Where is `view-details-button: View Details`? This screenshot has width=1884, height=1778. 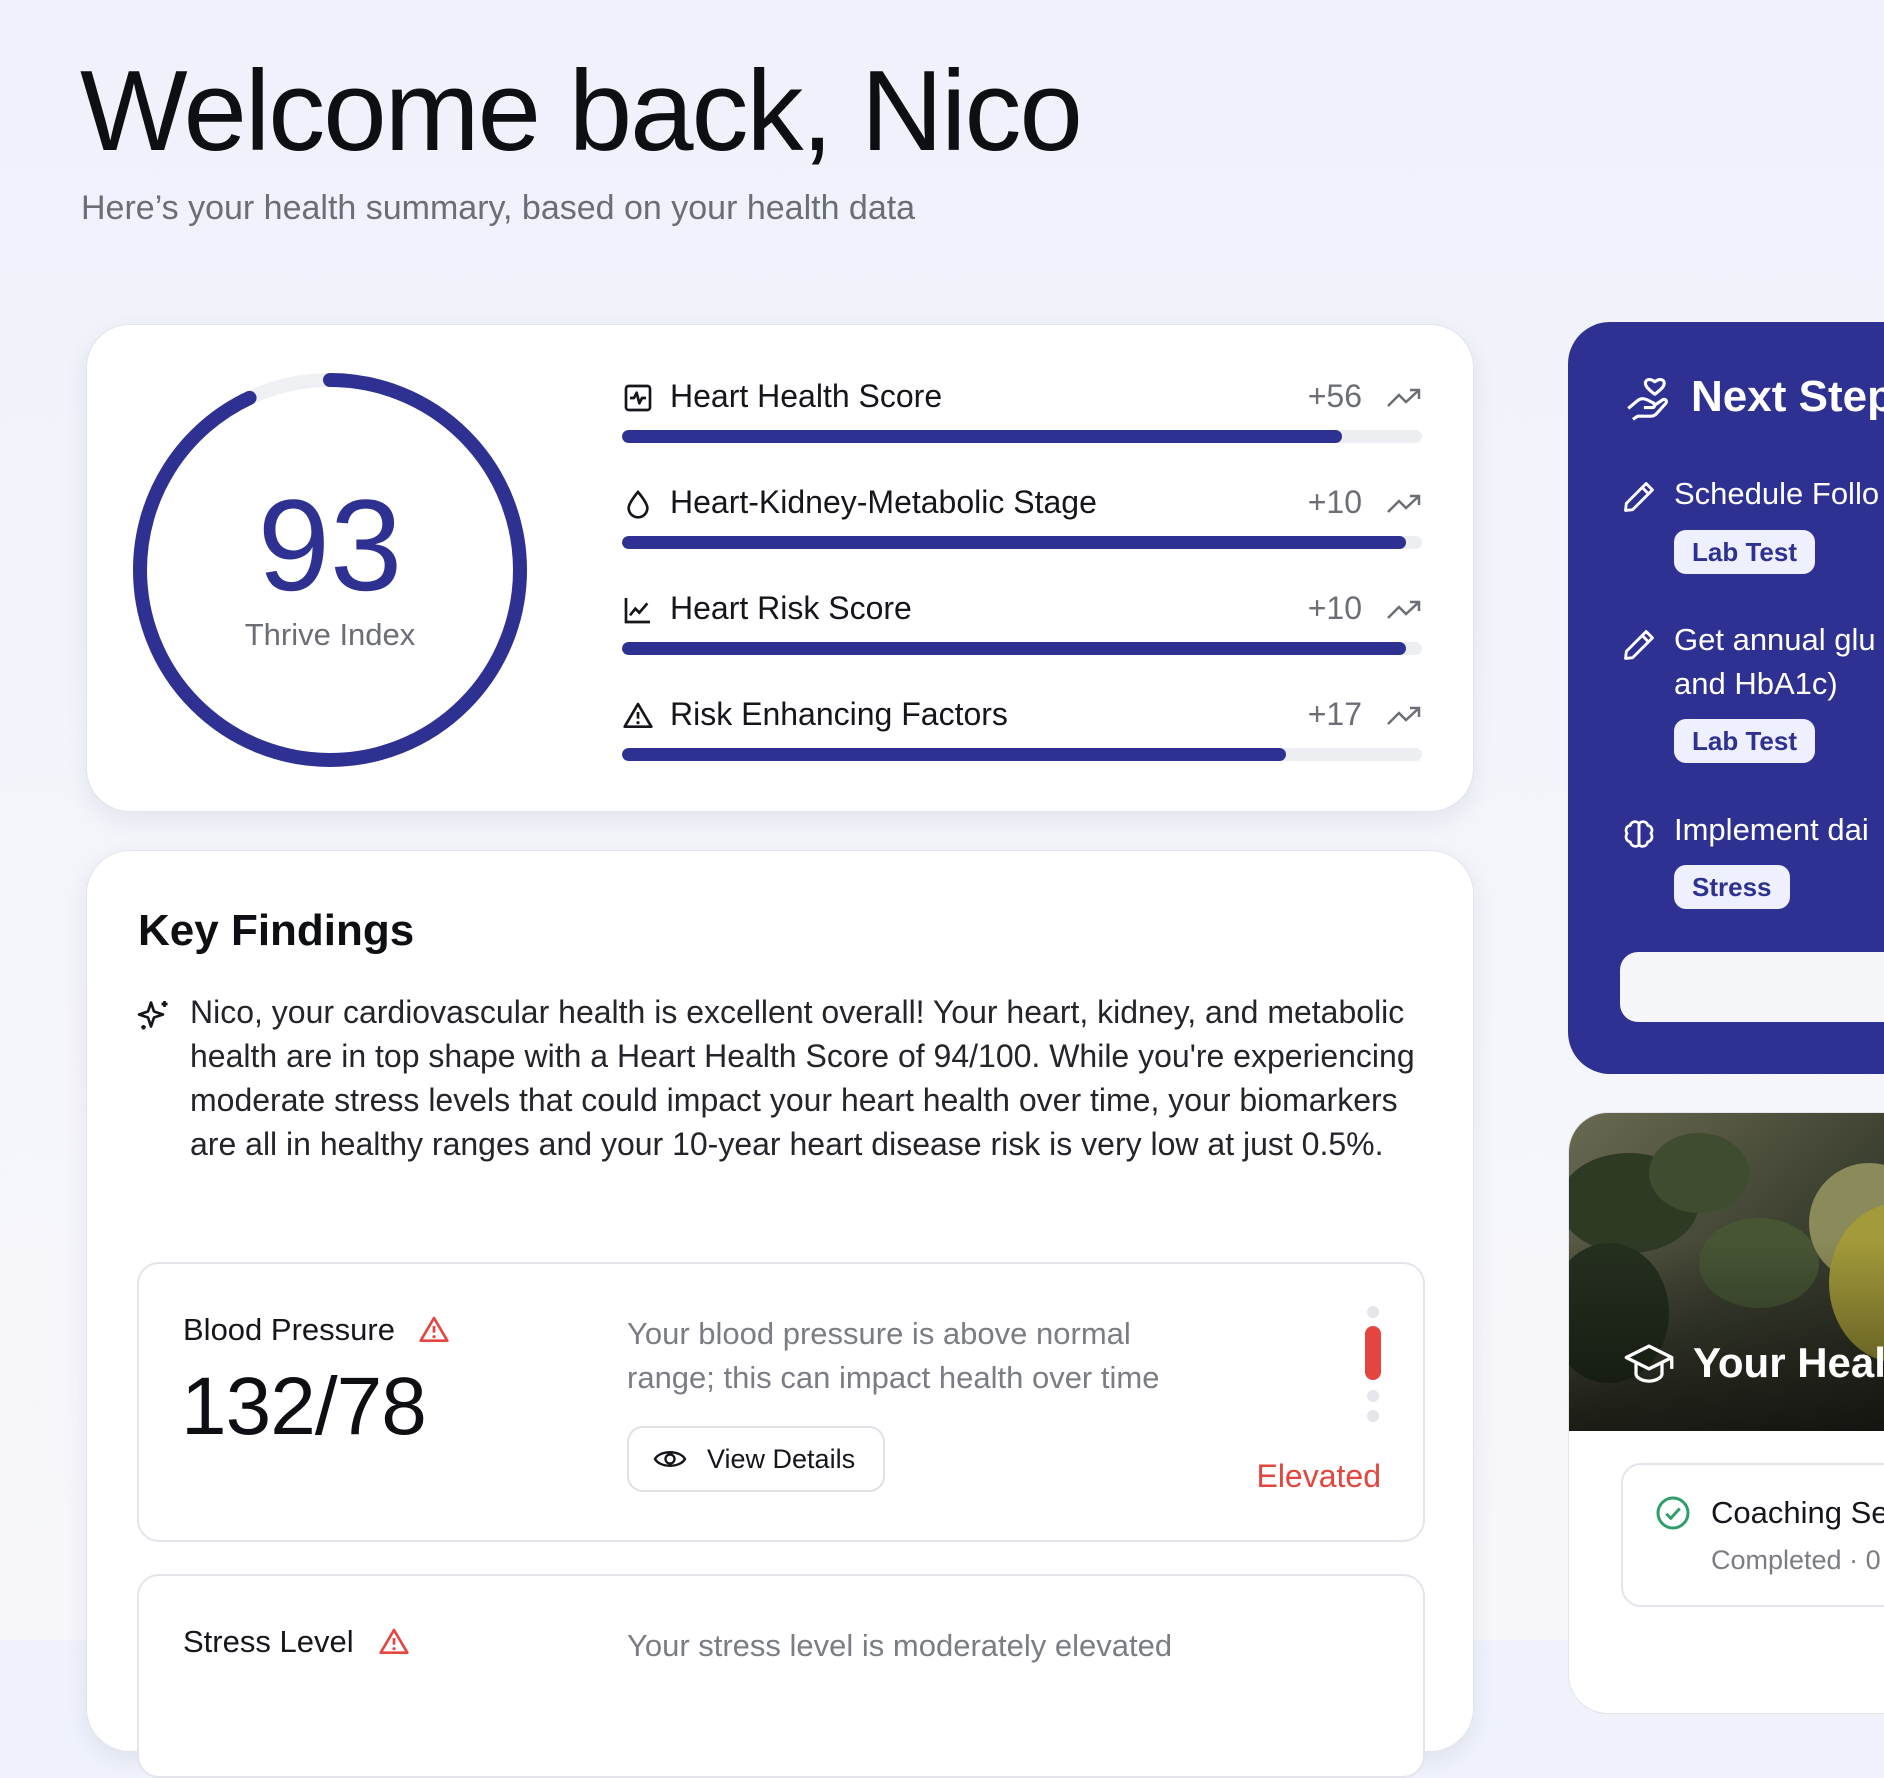 view-details-button: View Details is located at coordinates (756, 1459).